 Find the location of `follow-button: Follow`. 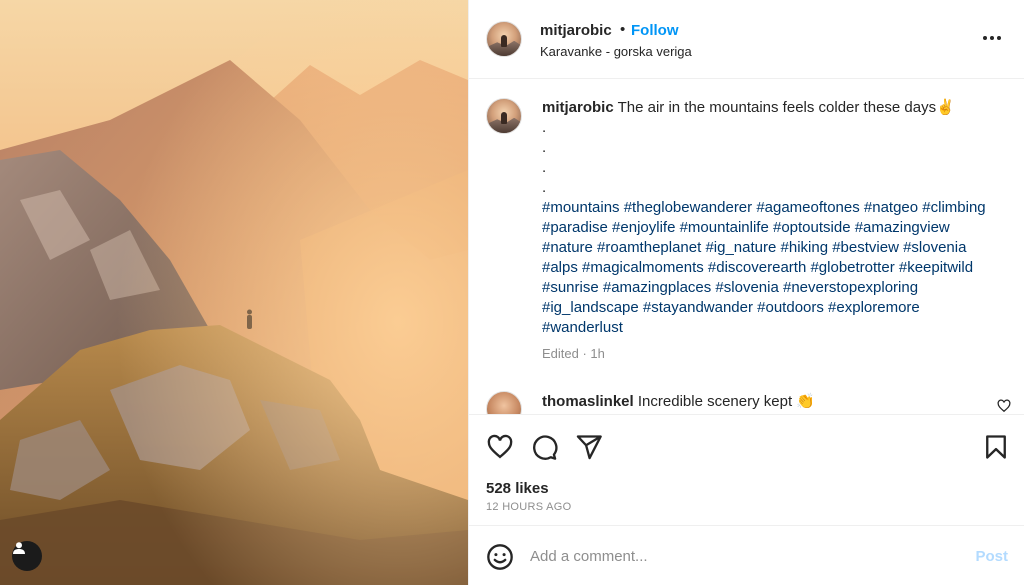

follow-button: Follow is located at coordinates (655, 30).